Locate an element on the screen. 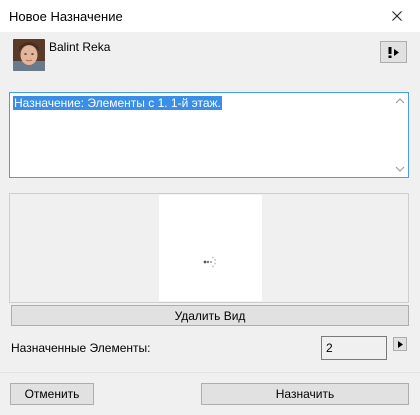 The width and height of the screenshot is (420, 415). title-bar: Новое Назначение is located at coordinates (210, 16).